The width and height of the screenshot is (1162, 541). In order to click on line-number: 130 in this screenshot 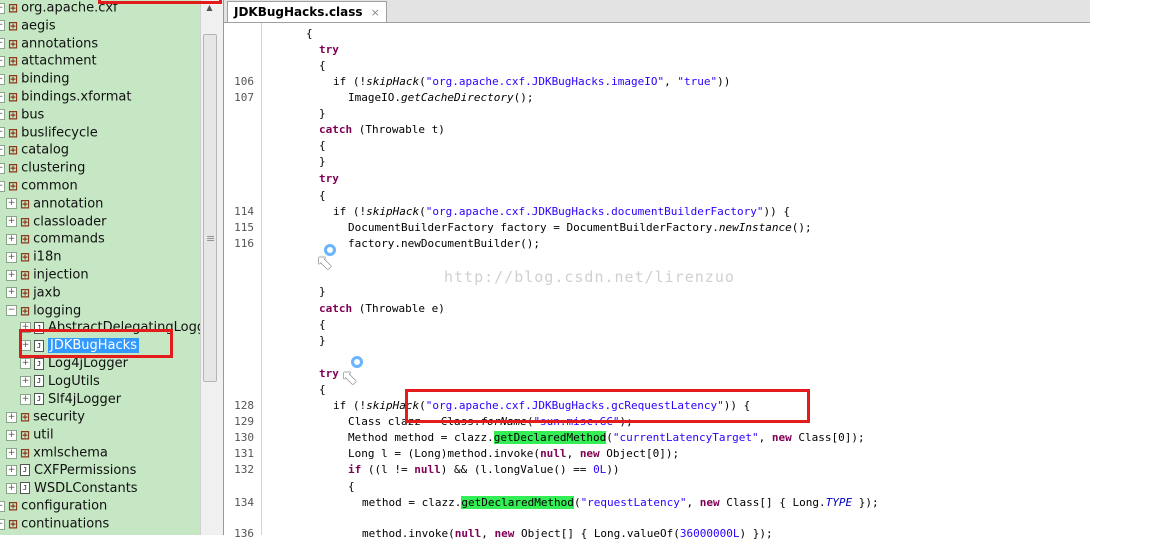, I will do `click(244, 437)`.